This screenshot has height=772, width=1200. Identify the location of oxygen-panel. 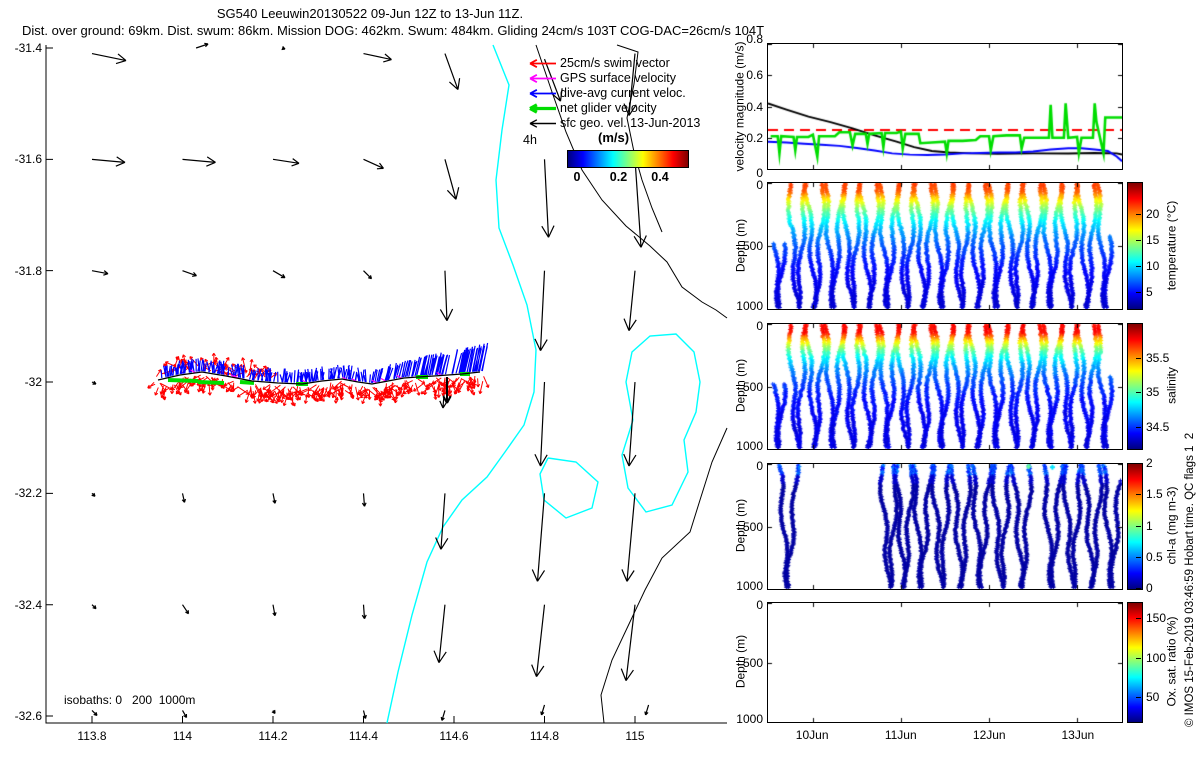
(945, 662).